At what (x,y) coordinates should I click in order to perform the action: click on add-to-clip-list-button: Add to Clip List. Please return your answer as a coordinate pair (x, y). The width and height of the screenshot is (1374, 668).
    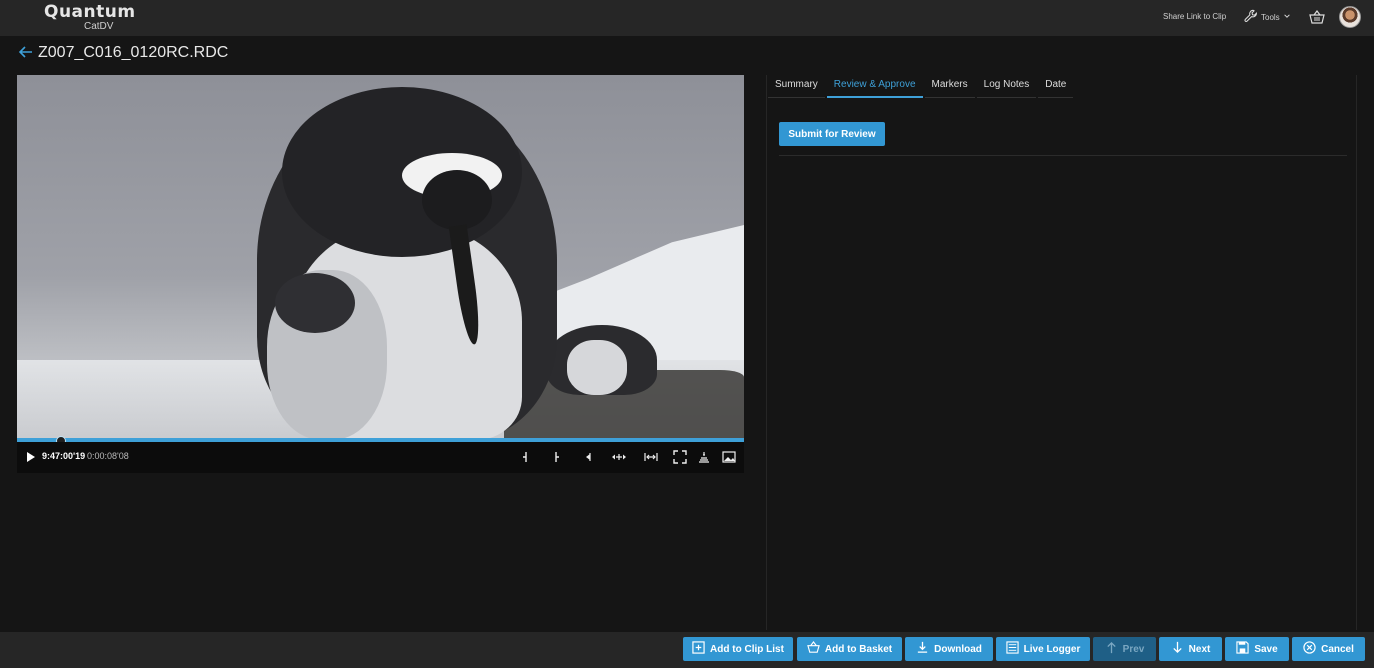
    Looking at the image, I should click on (738, 649).